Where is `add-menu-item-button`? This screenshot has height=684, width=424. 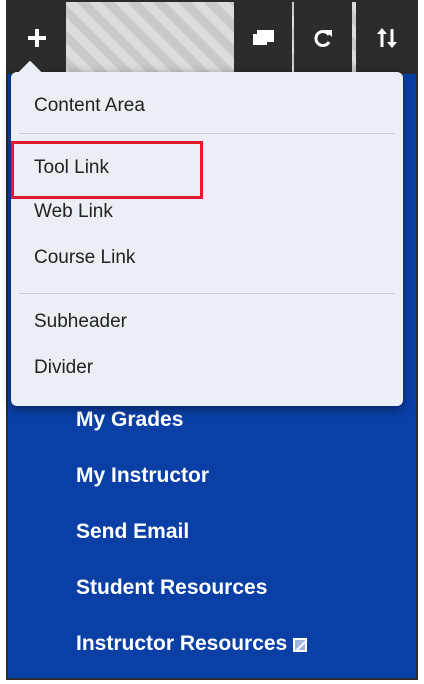
add-menu-item-button is located at coordinates (37, 38).